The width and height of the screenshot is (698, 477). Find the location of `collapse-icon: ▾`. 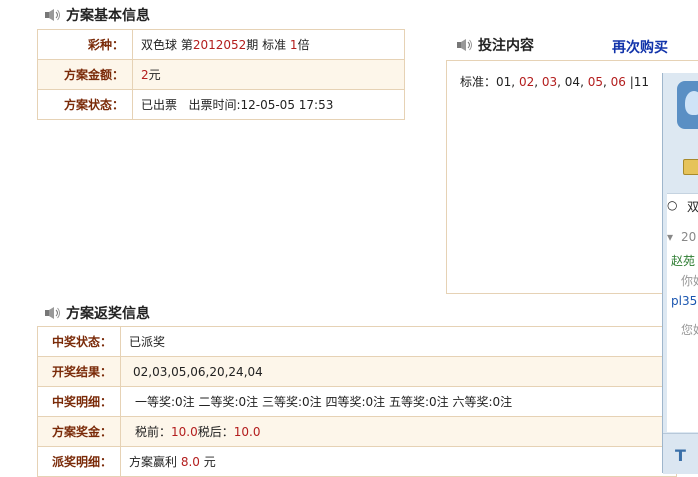

collapse-icon: ▾ is located at coordinates (670, 237).